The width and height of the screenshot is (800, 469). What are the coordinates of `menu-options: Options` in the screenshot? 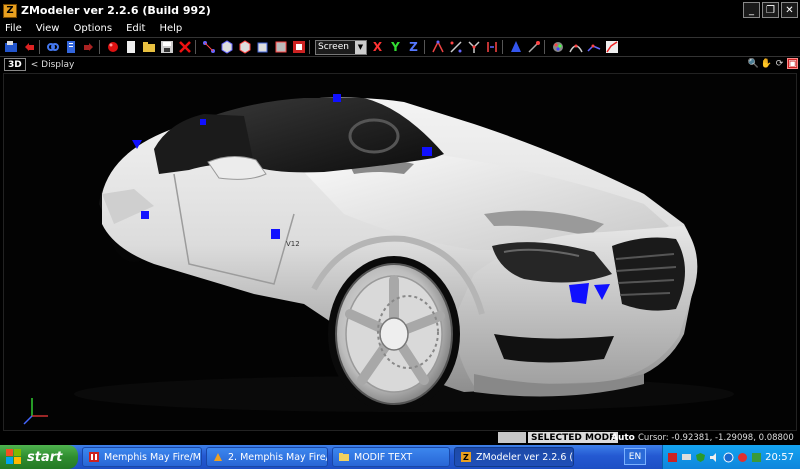 It's located at (92, 28).